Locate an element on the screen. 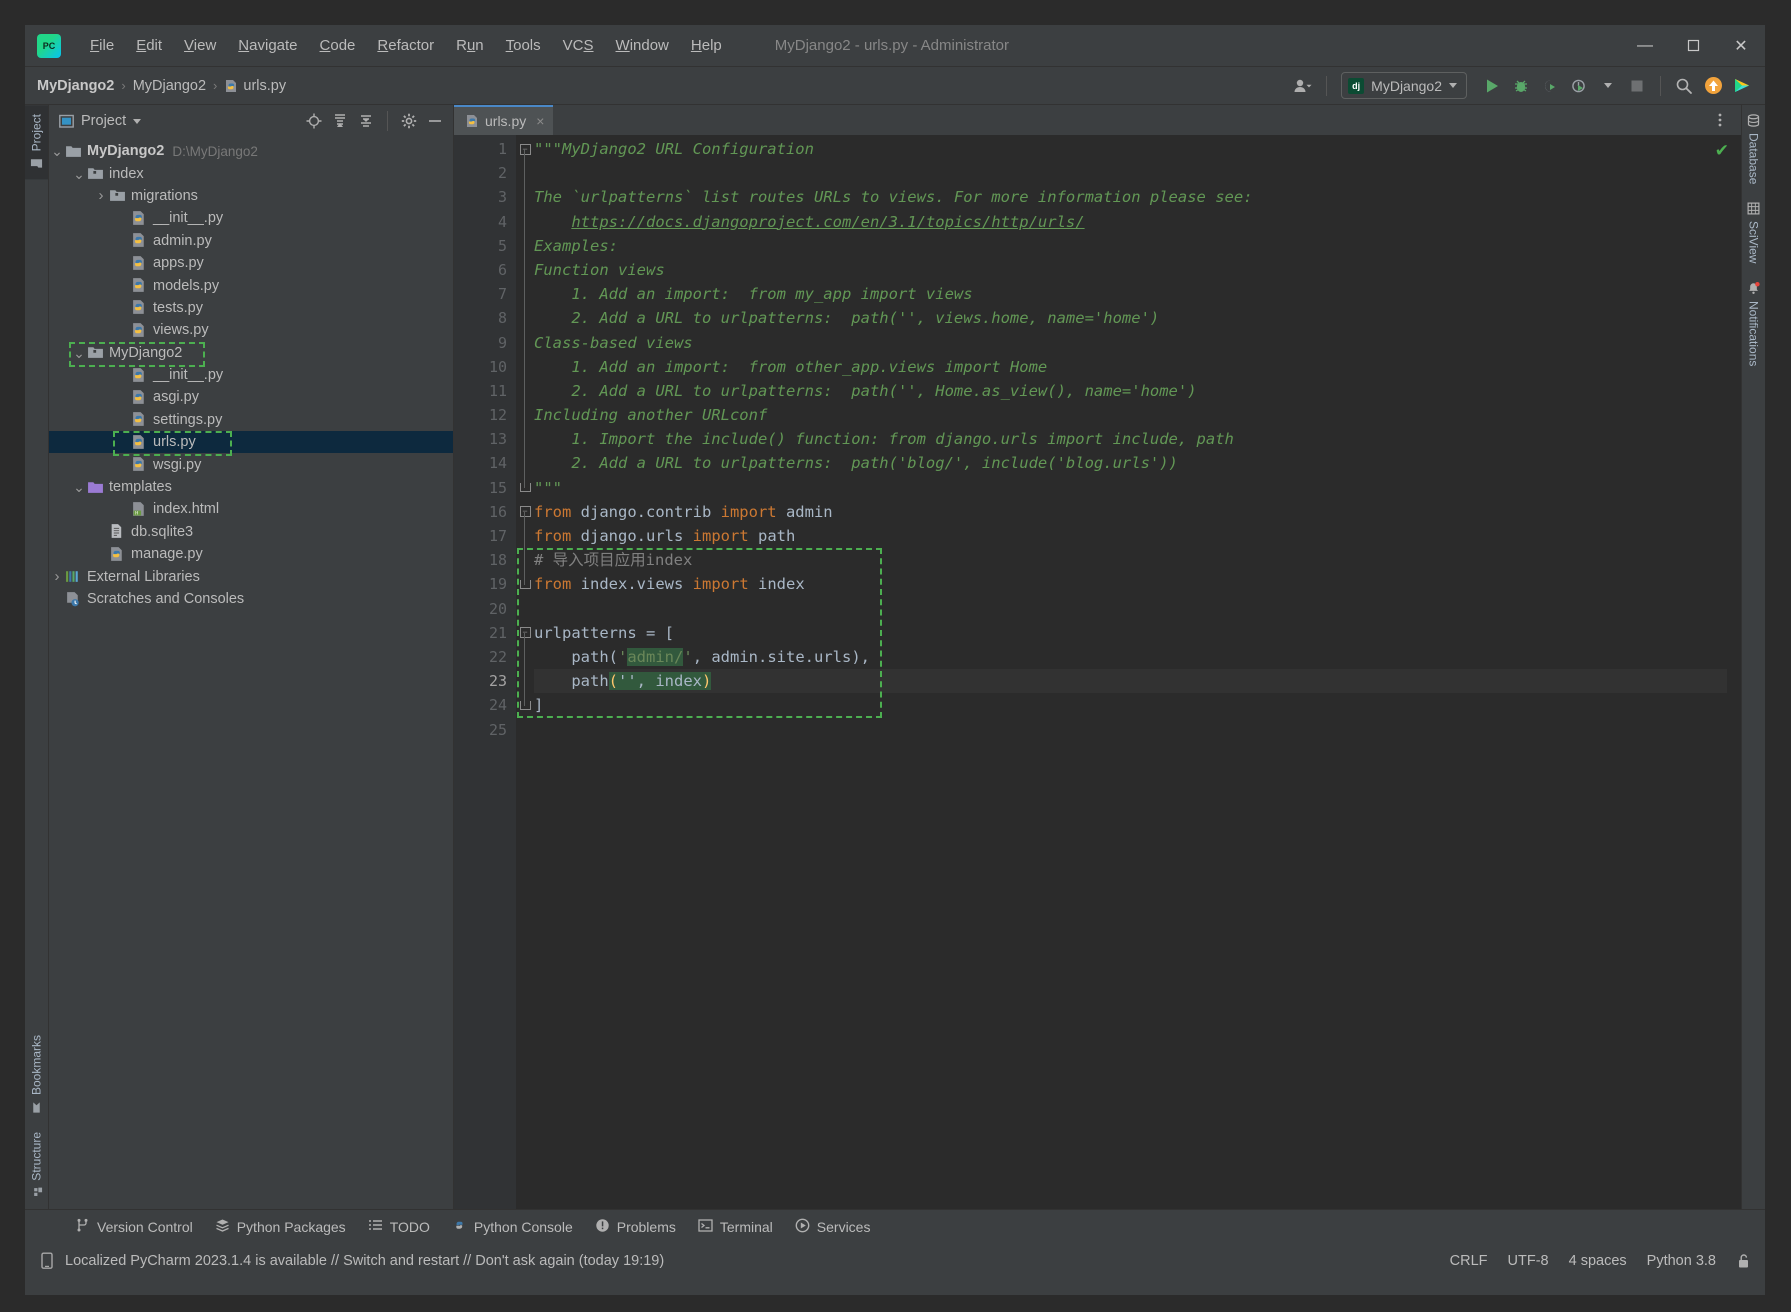 The height and width of the screenshot is (1312, 1791). breadcrumb-item-1: MyDjango2 is located at coordinates (169, 86).